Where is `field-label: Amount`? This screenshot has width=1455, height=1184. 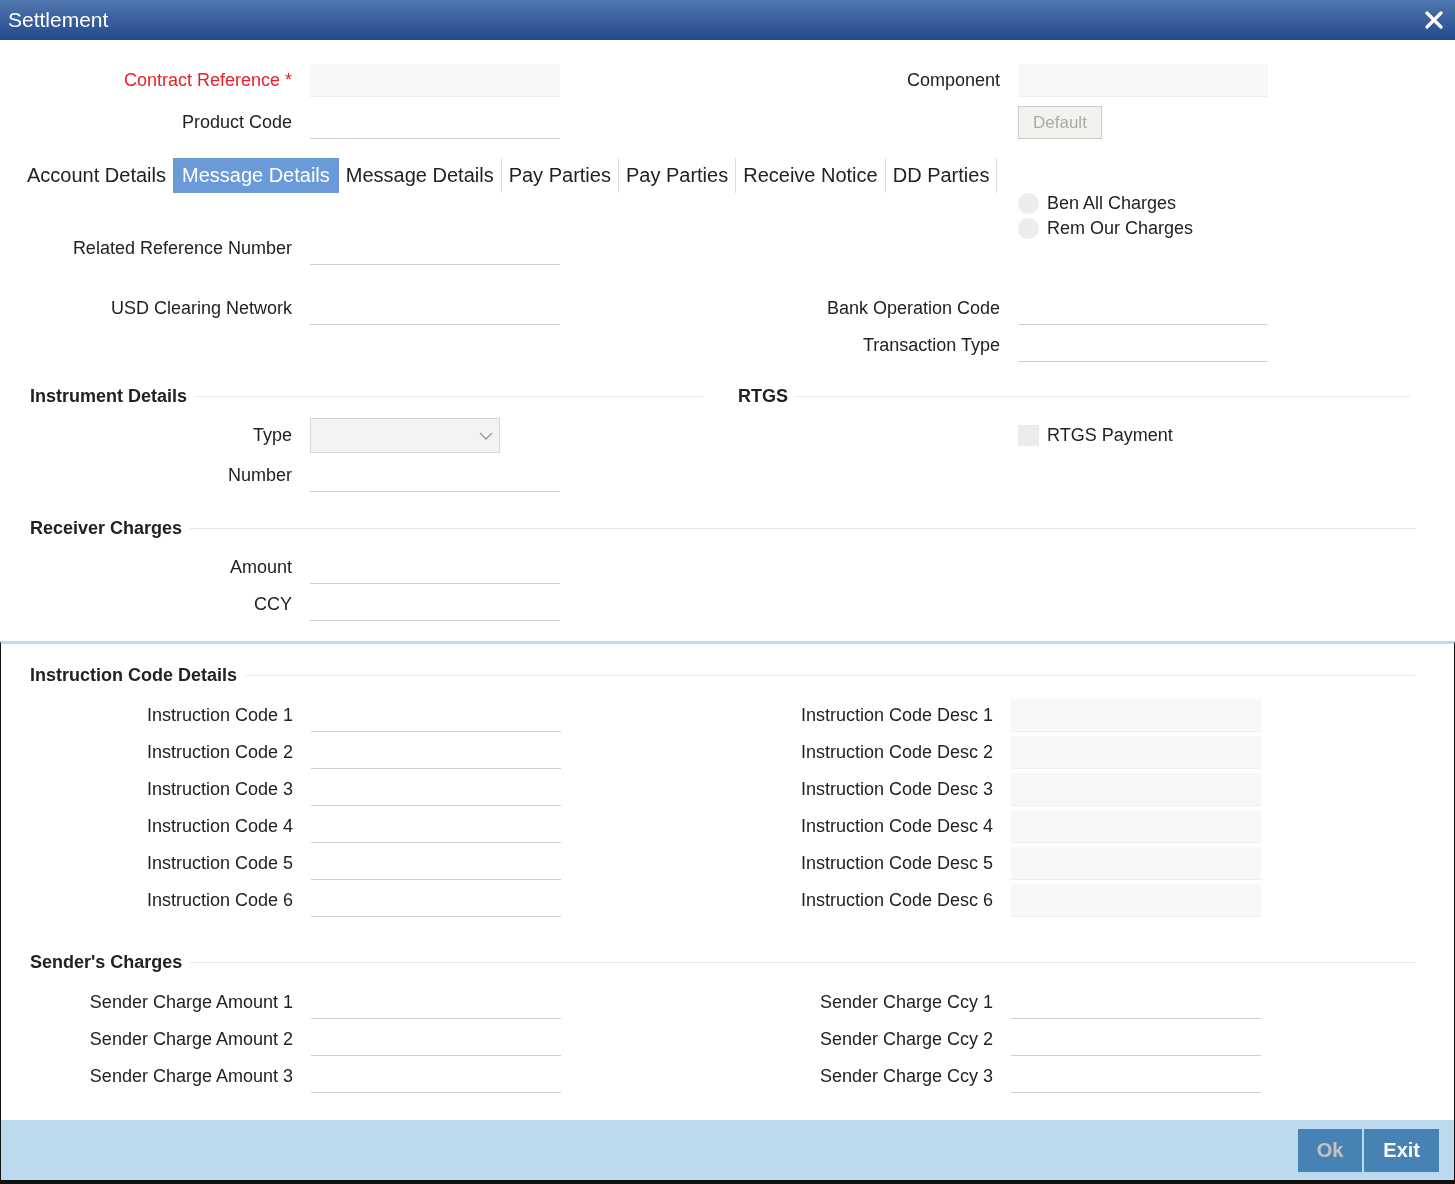 field-label: Amount is located at coordinates (260, 567).